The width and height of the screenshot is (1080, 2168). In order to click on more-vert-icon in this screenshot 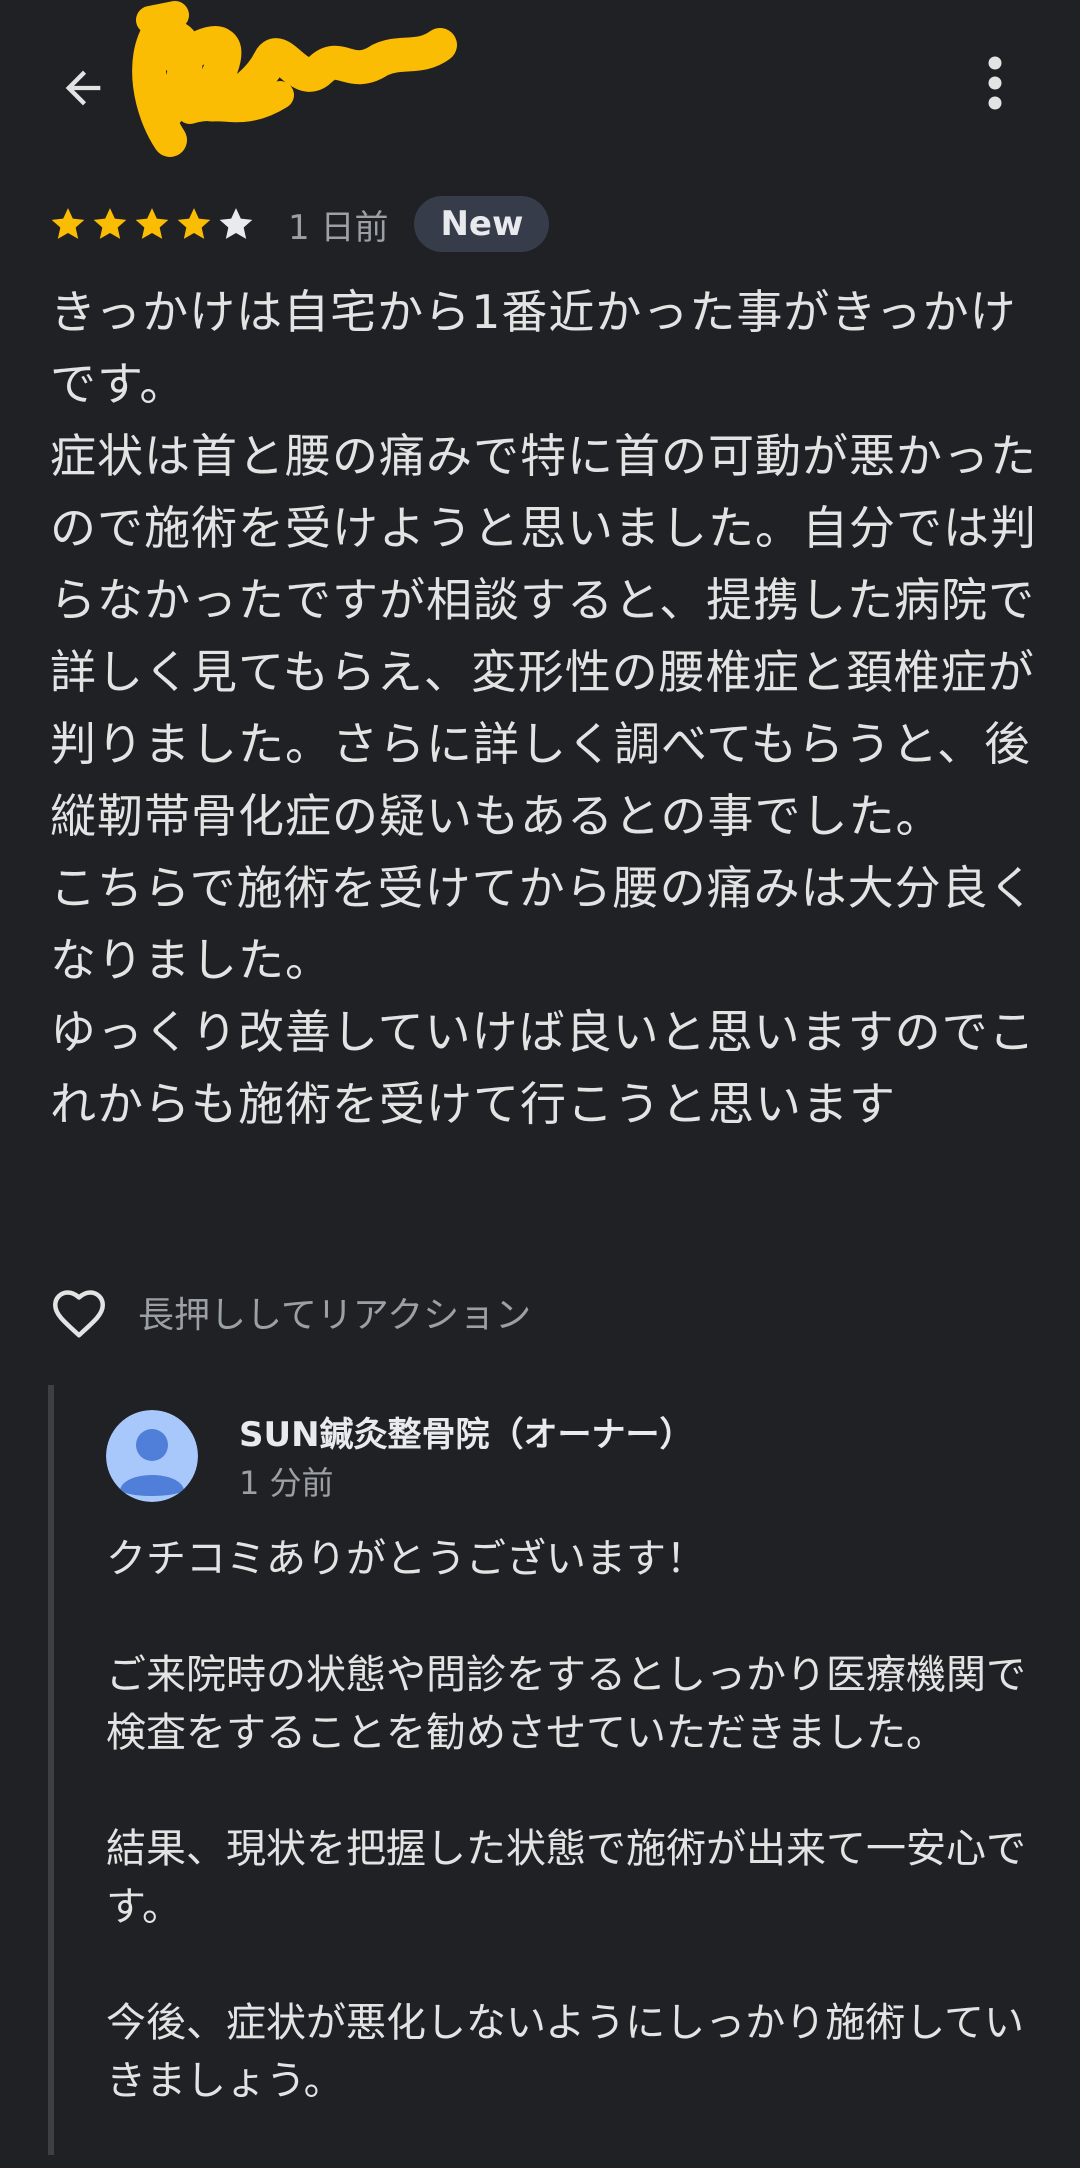, I will do `click(995, 83)`.